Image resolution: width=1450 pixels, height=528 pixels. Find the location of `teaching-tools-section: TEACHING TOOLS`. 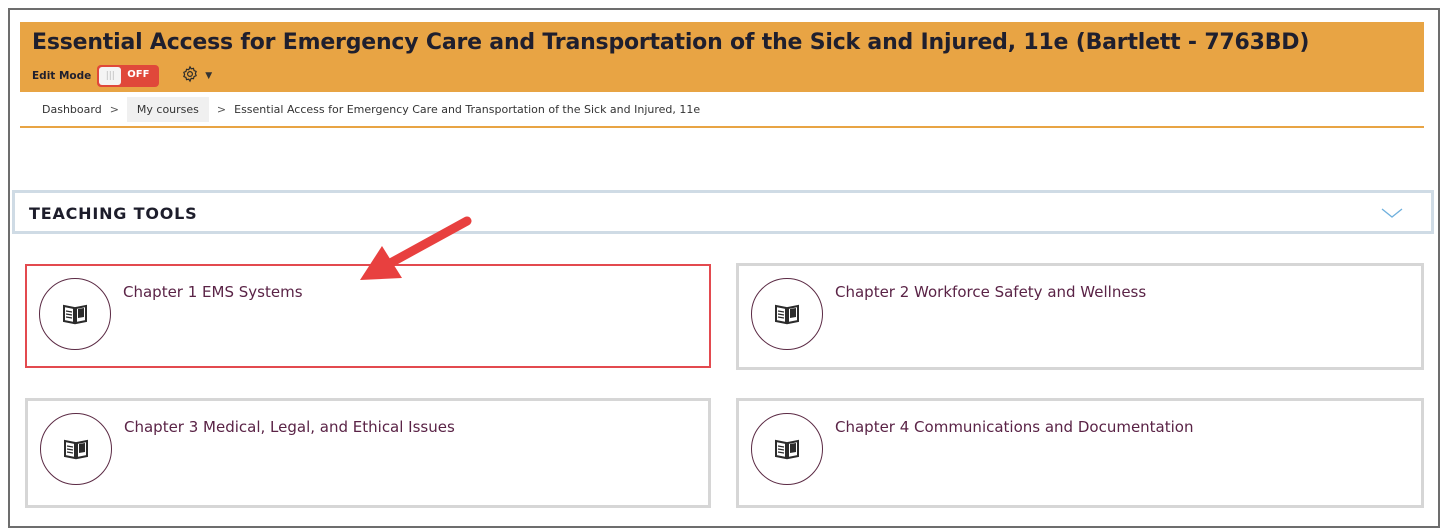

teaching-tools-section: TEACHING TOOLS is located at coordinates (723, 212).